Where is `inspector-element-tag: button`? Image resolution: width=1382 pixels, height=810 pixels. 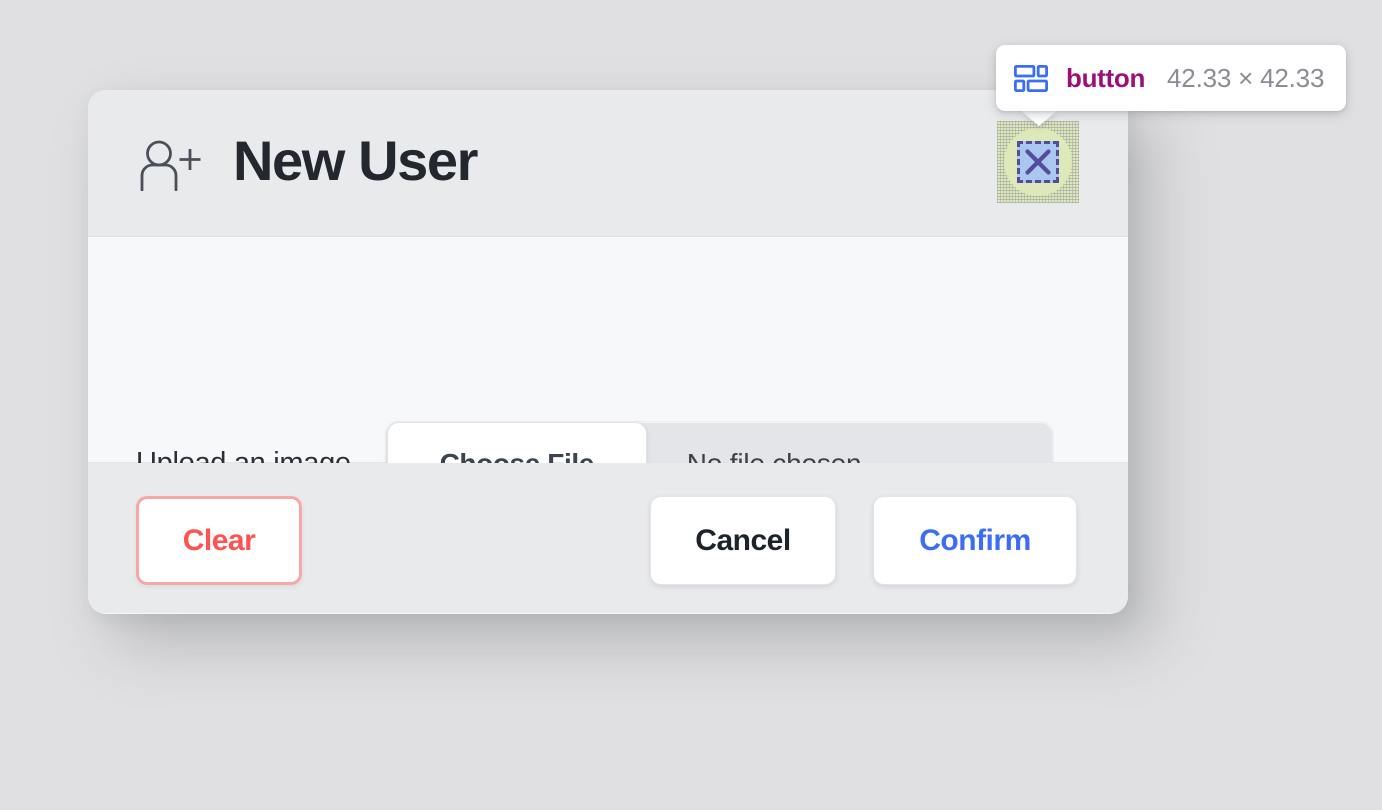
inspector-element-tag: button is located at coordinates (1106, 77).